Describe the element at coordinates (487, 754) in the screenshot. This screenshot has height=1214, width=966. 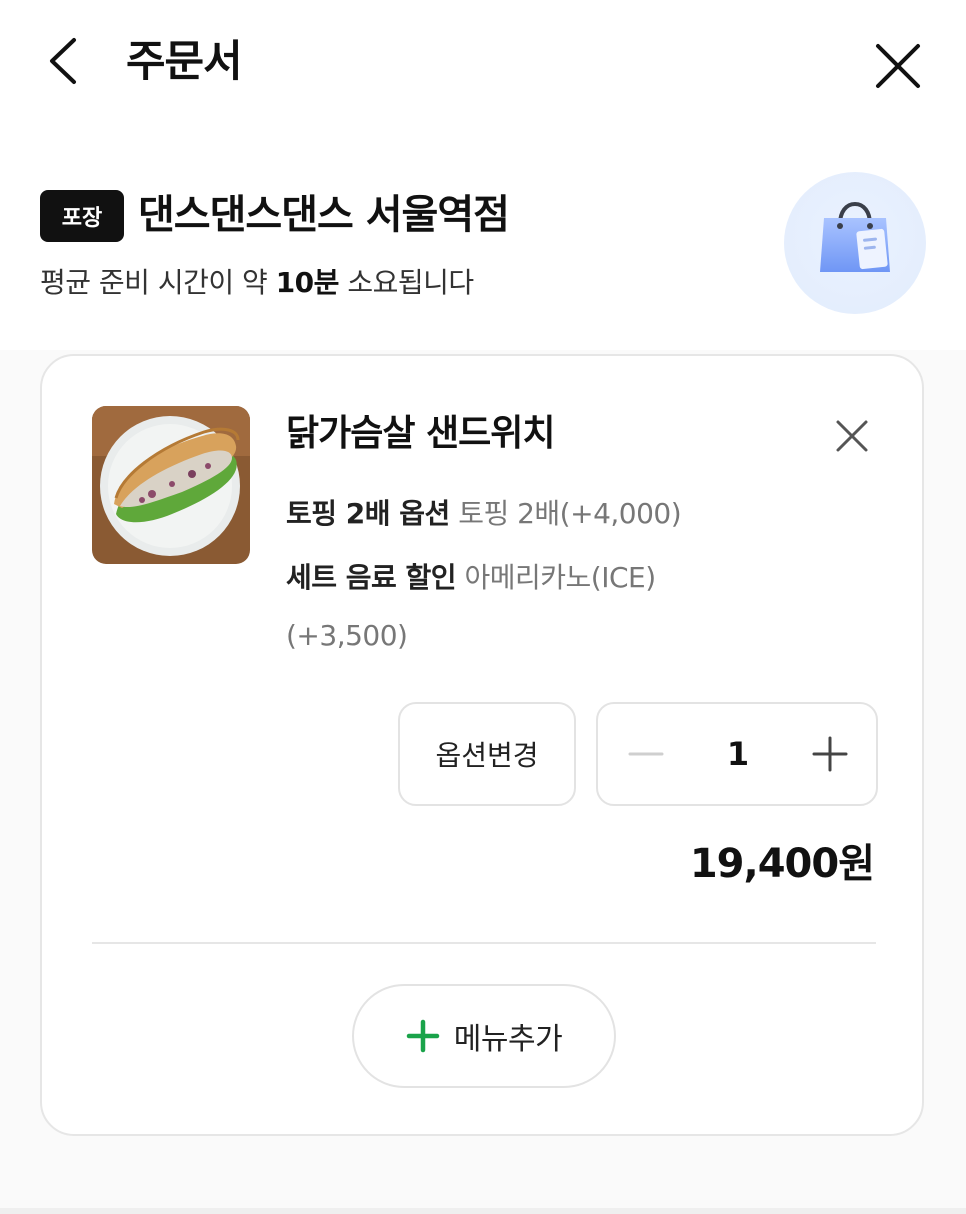
I see `change-option-button: 옵션변경` at that location.